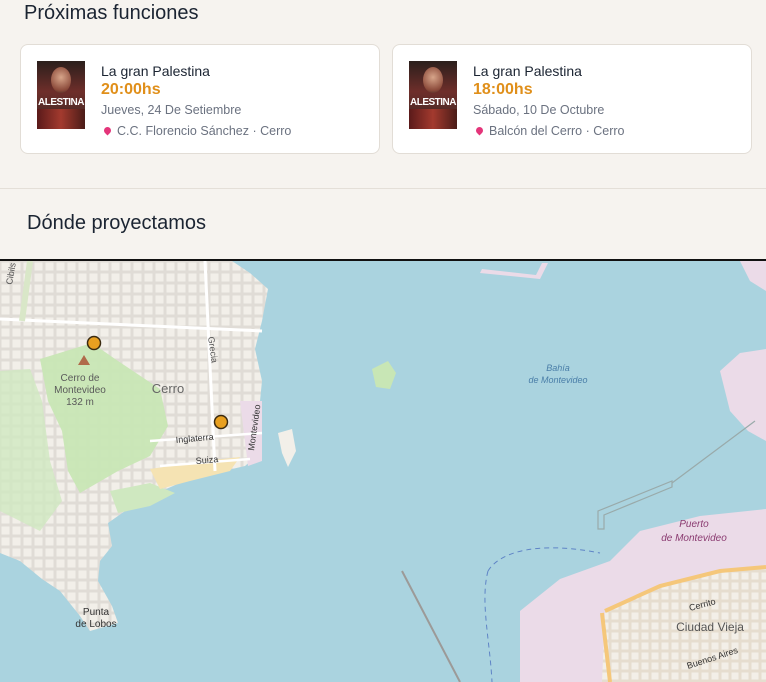 The image size is (766, 682). I want to click on section-divider, so click(383, 188).